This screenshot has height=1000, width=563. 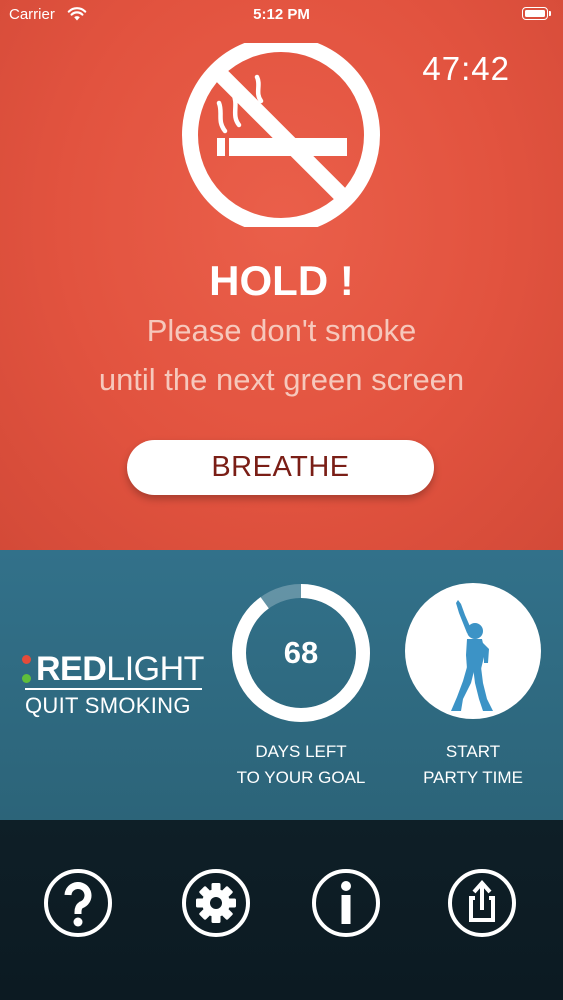 What do you see at coordinates (473, 777) in the screenshot?
I see `party-time-label-line2: PARTY TIME` at bounding box center [473, 777].